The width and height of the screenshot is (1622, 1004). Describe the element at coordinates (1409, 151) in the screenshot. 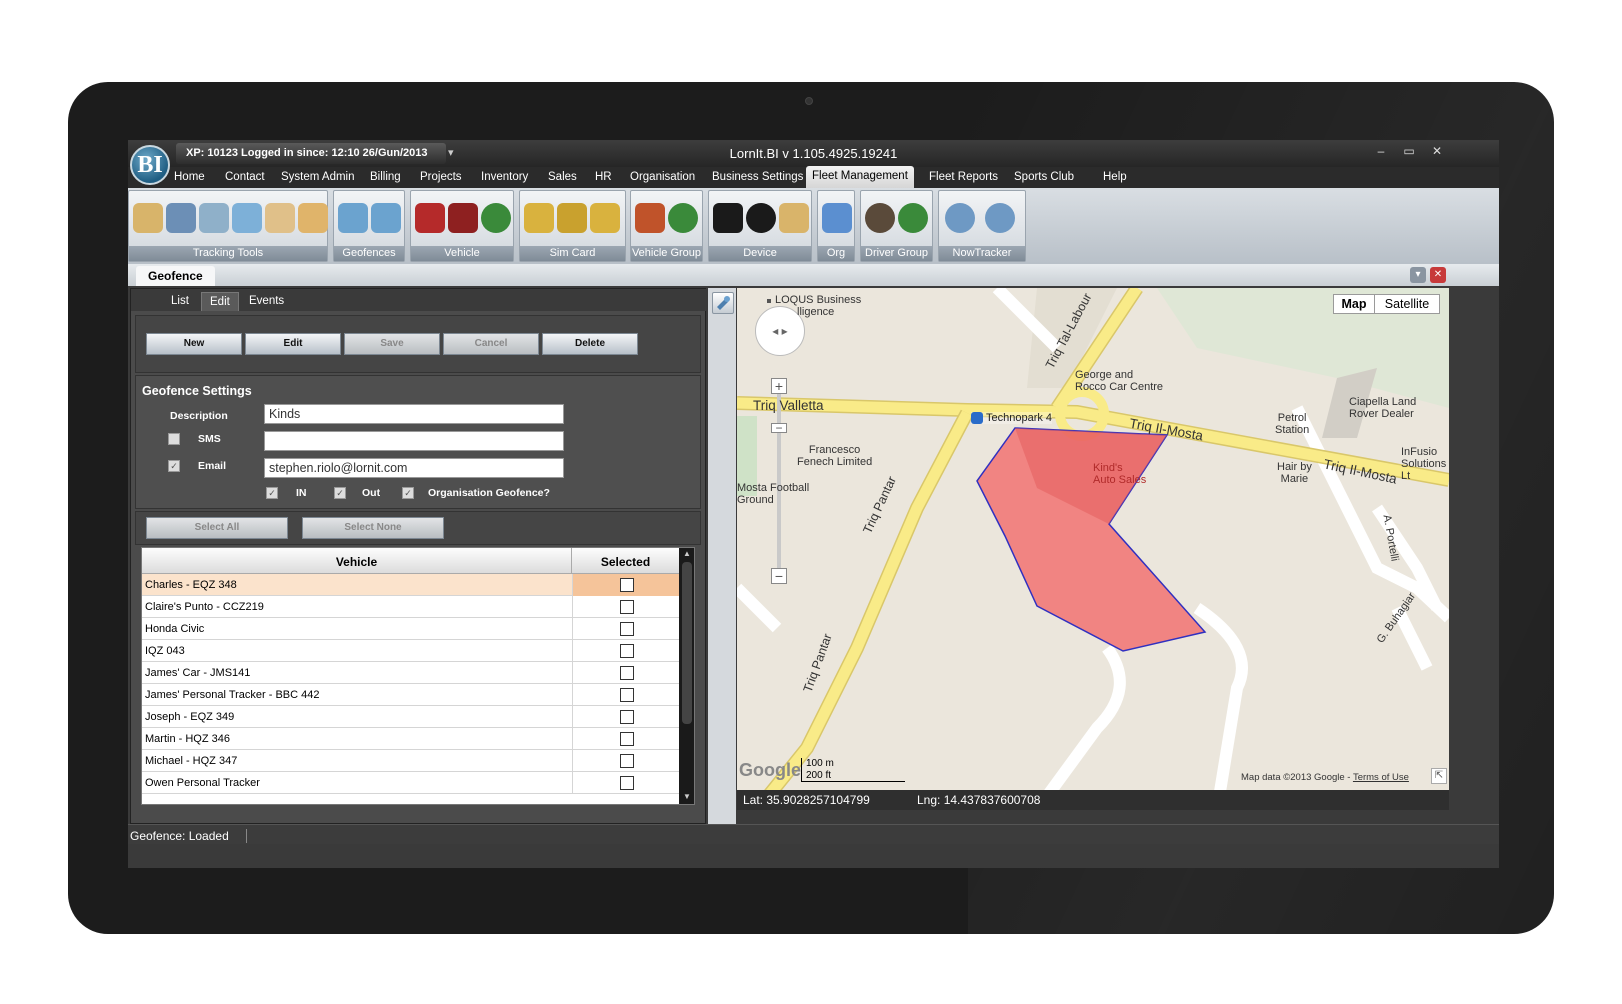

I see `maximize-button: ▭` at that location.